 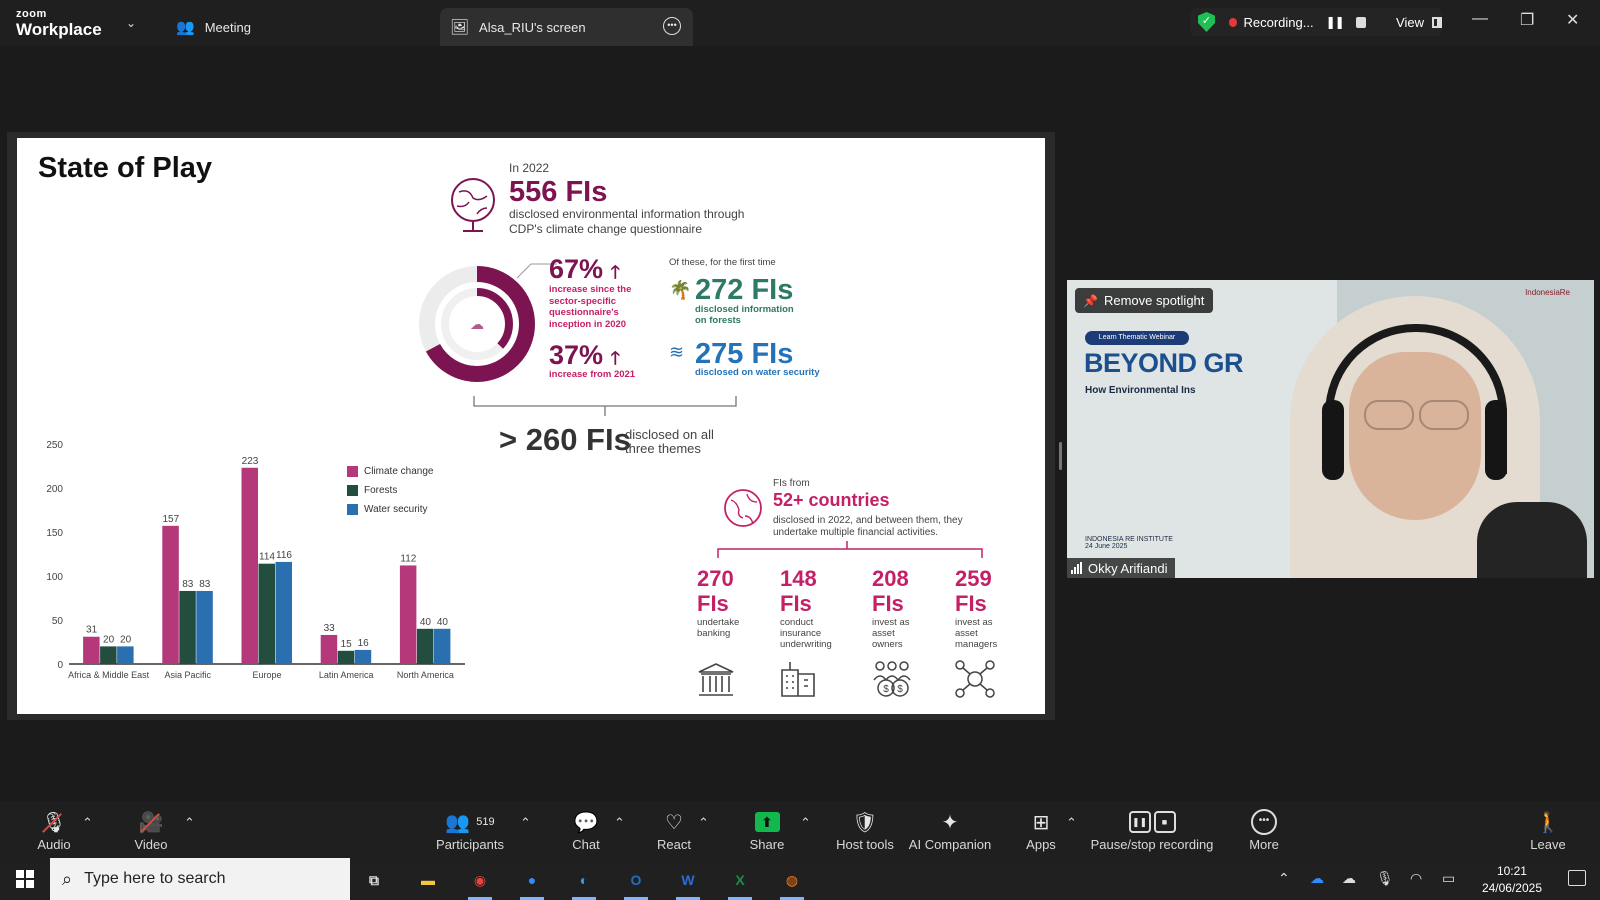 What do you see at coordinates (1512, 880) in the screenshot?
I see `taskbar-clock: 10:21 24/06/2025` at bounding box center [1512, 880].